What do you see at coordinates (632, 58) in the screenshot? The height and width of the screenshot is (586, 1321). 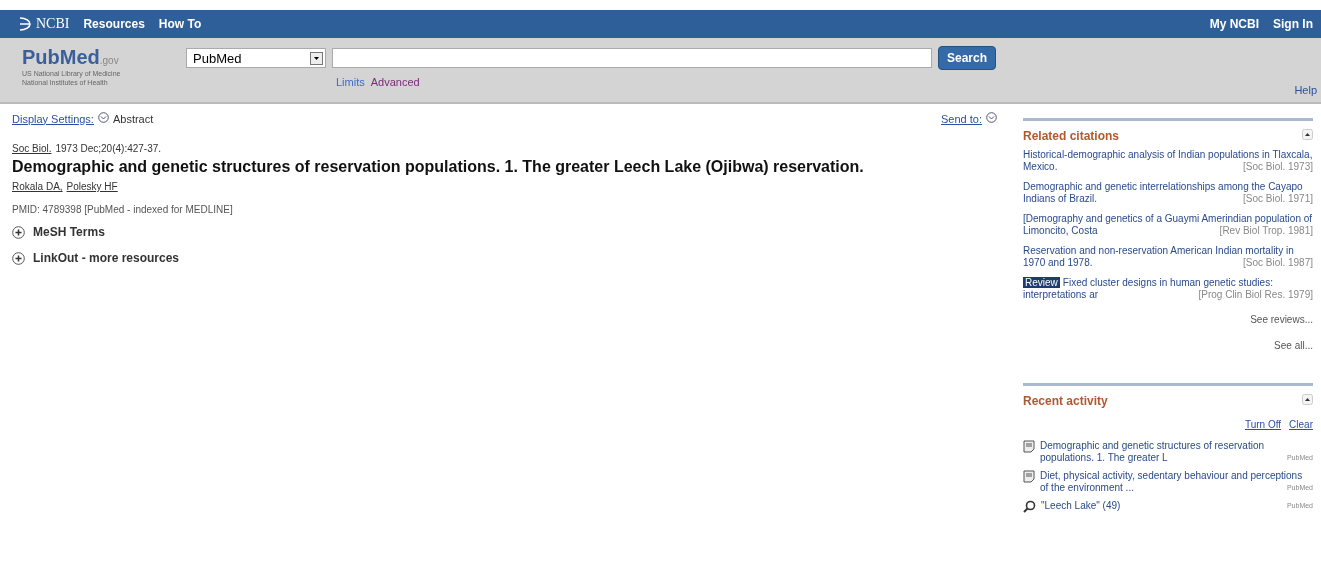 I see `search-field` at bounding box center [632, 58].